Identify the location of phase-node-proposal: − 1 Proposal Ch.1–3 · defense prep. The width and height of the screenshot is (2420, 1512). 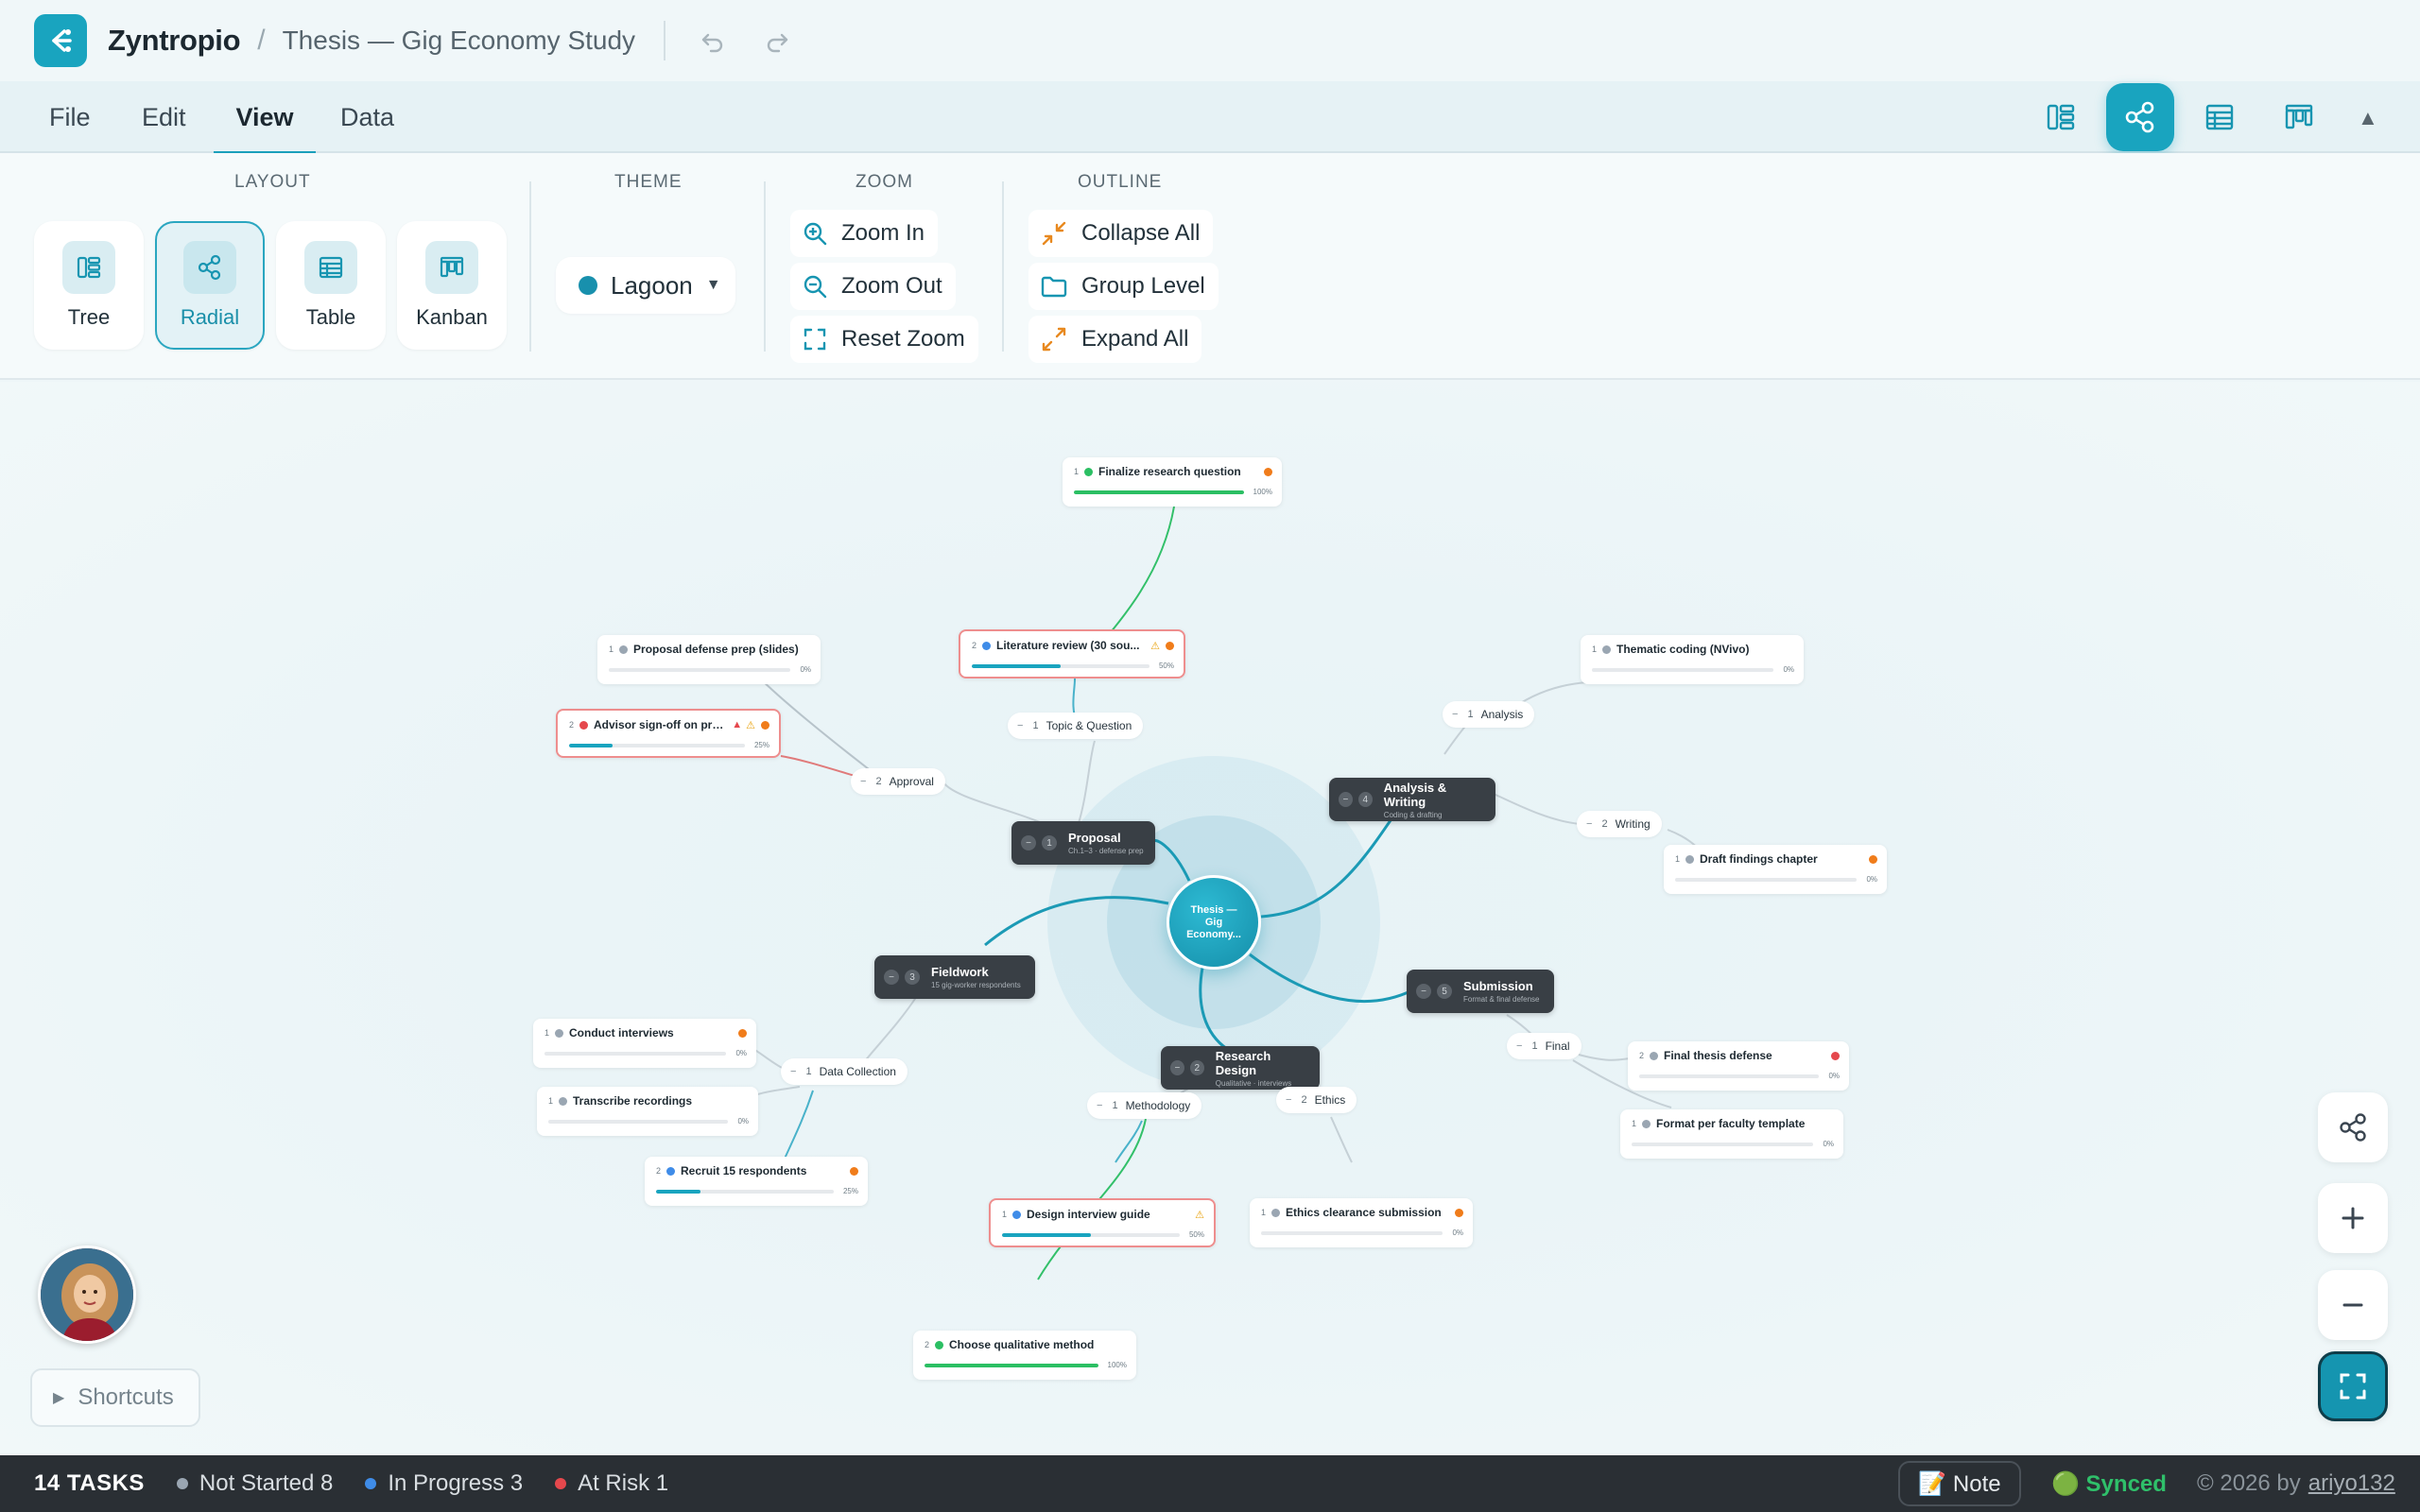
(1083, 843).